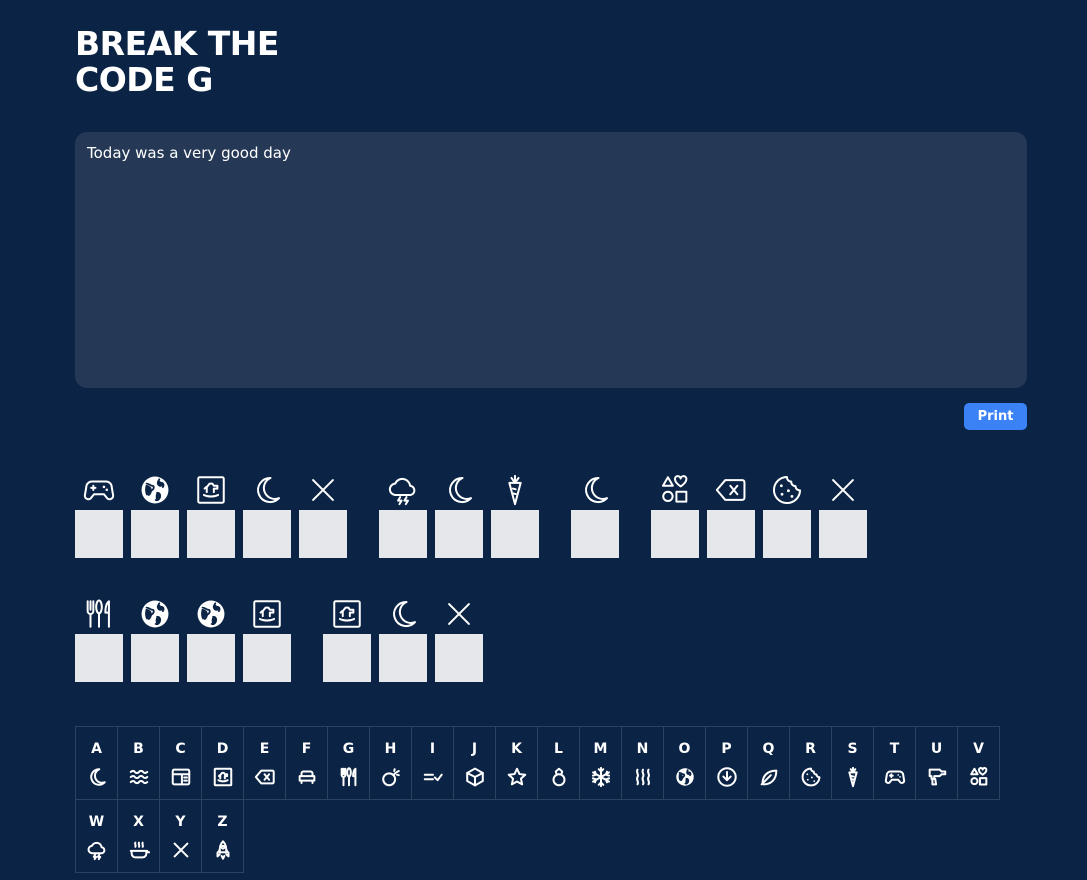 The height and width of the screenshot is (880, 1087). What do you see at coordinates (936, 749) in the screenshot?
I see `key-letter: U` at bounding box center [936, 749].